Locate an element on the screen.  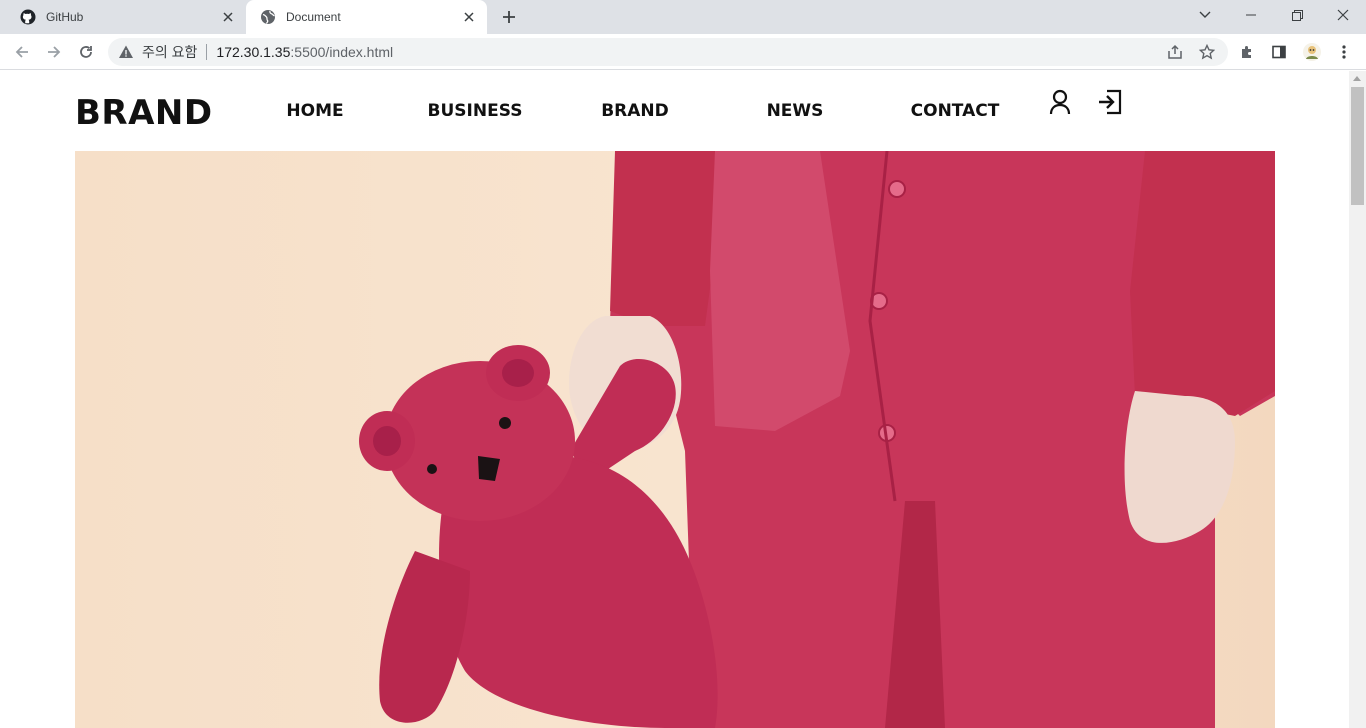
extensions-button is located at coordinates (1247, 52).